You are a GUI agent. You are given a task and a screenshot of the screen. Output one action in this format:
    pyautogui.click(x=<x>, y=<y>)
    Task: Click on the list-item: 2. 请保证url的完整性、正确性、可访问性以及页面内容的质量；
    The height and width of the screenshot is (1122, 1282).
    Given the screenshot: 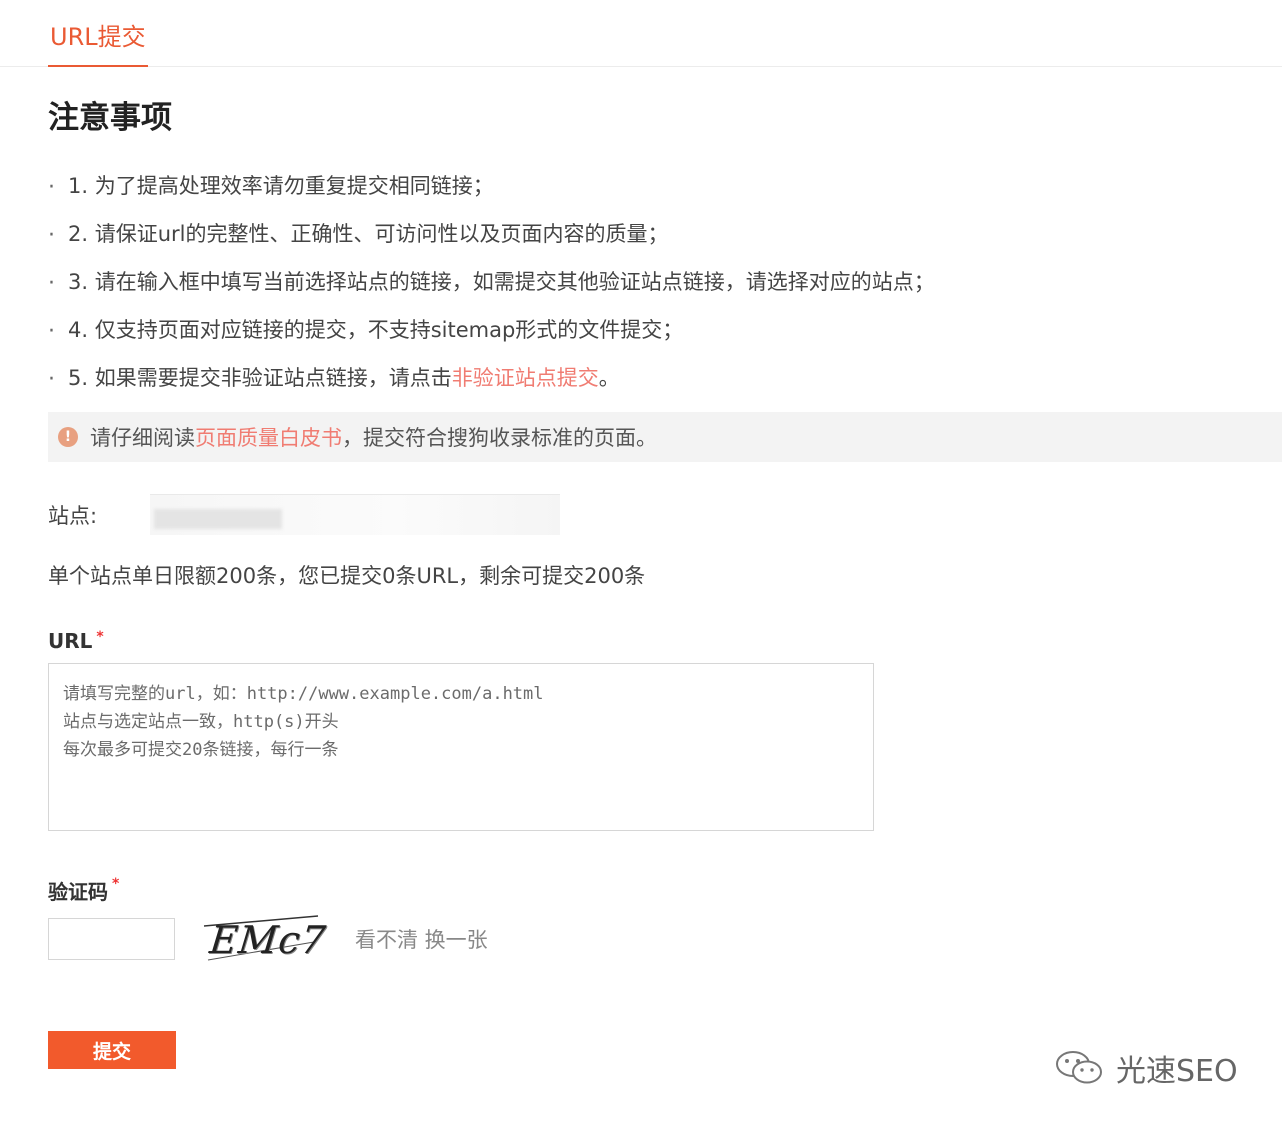 What is the action you would take?
    pyautogui.click(x=491, y=240)
    